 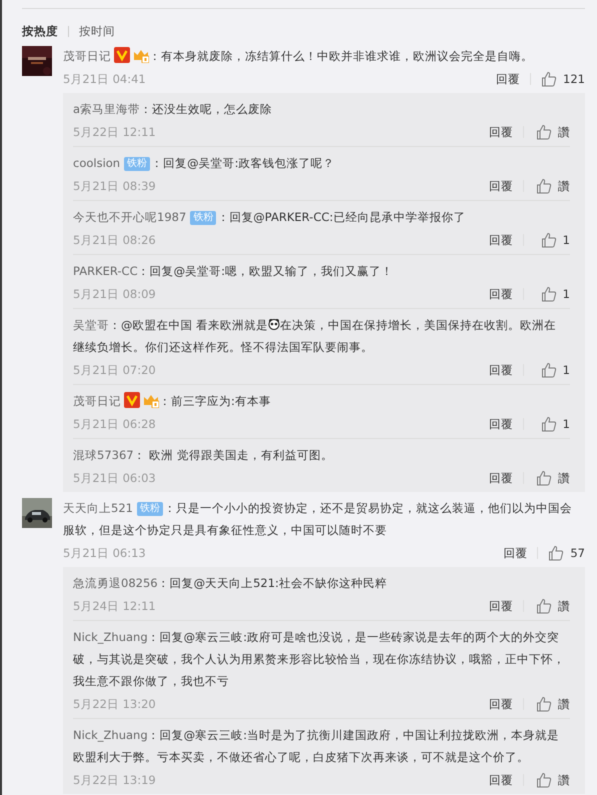 What do you see at coordinates (40, 31) in the screenshot?
I see `sort-tab: 按热度` at bounding box center [40, 31].